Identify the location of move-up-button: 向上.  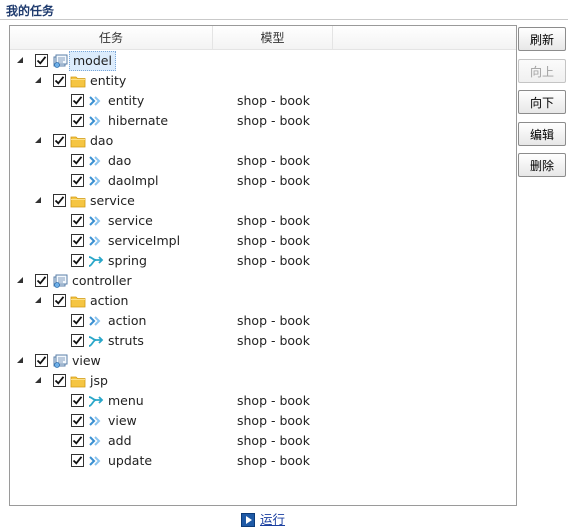
(542, 71).